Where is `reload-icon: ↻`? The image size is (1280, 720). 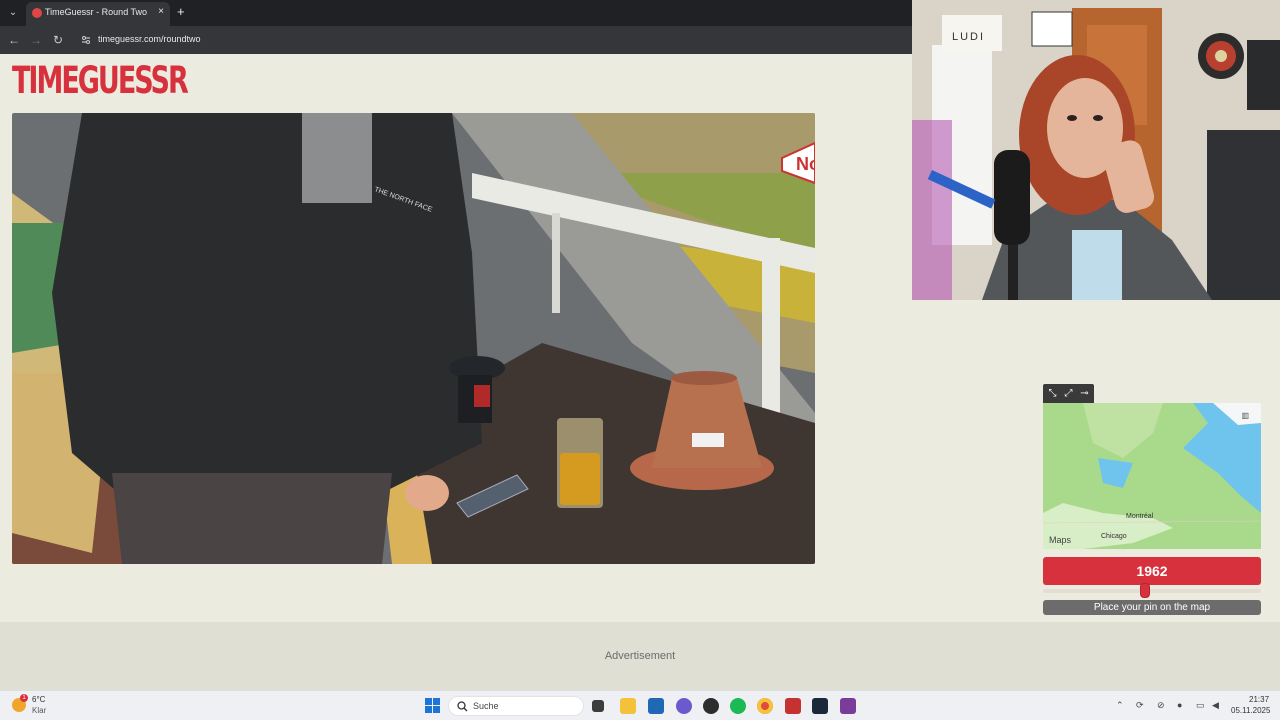
reload-icon: ↻ is located at coordinates (58, 40).